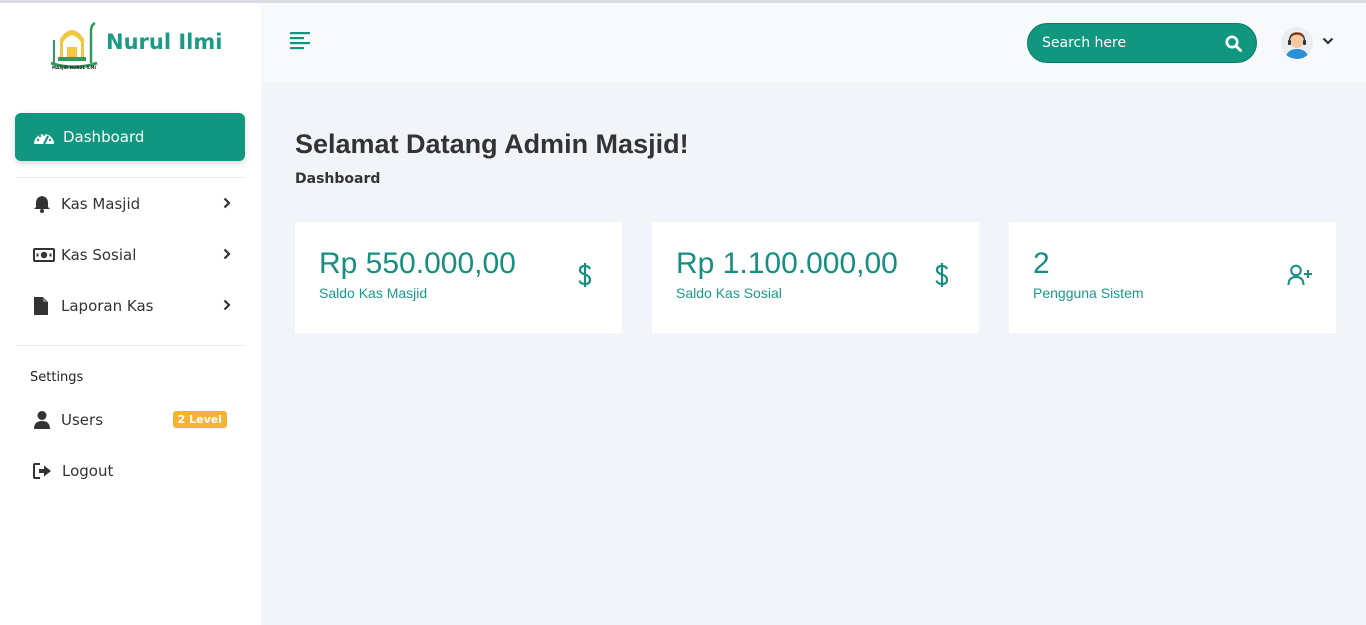  What do you see at coordinates (1172, 277) in the screenshot?
I see `stat-card-pengguna-sistem: 2 Pengguna Sistem` at bounding box center [1172, 277].